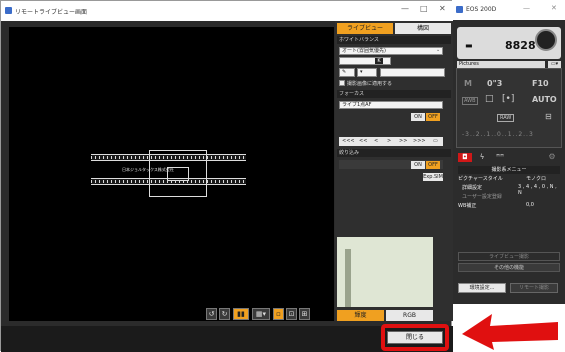 This screenshot has width=565, height=352. Describe the element at coordinates (520, 45) in the screenshot. I see `shots-remaining: 8828` at that location.